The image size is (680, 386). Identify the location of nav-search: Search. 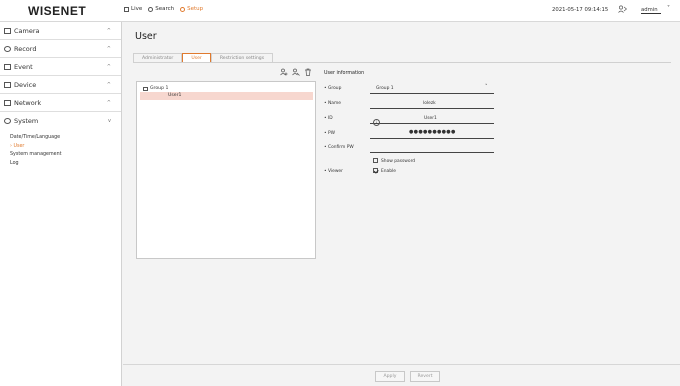
(161, 9).